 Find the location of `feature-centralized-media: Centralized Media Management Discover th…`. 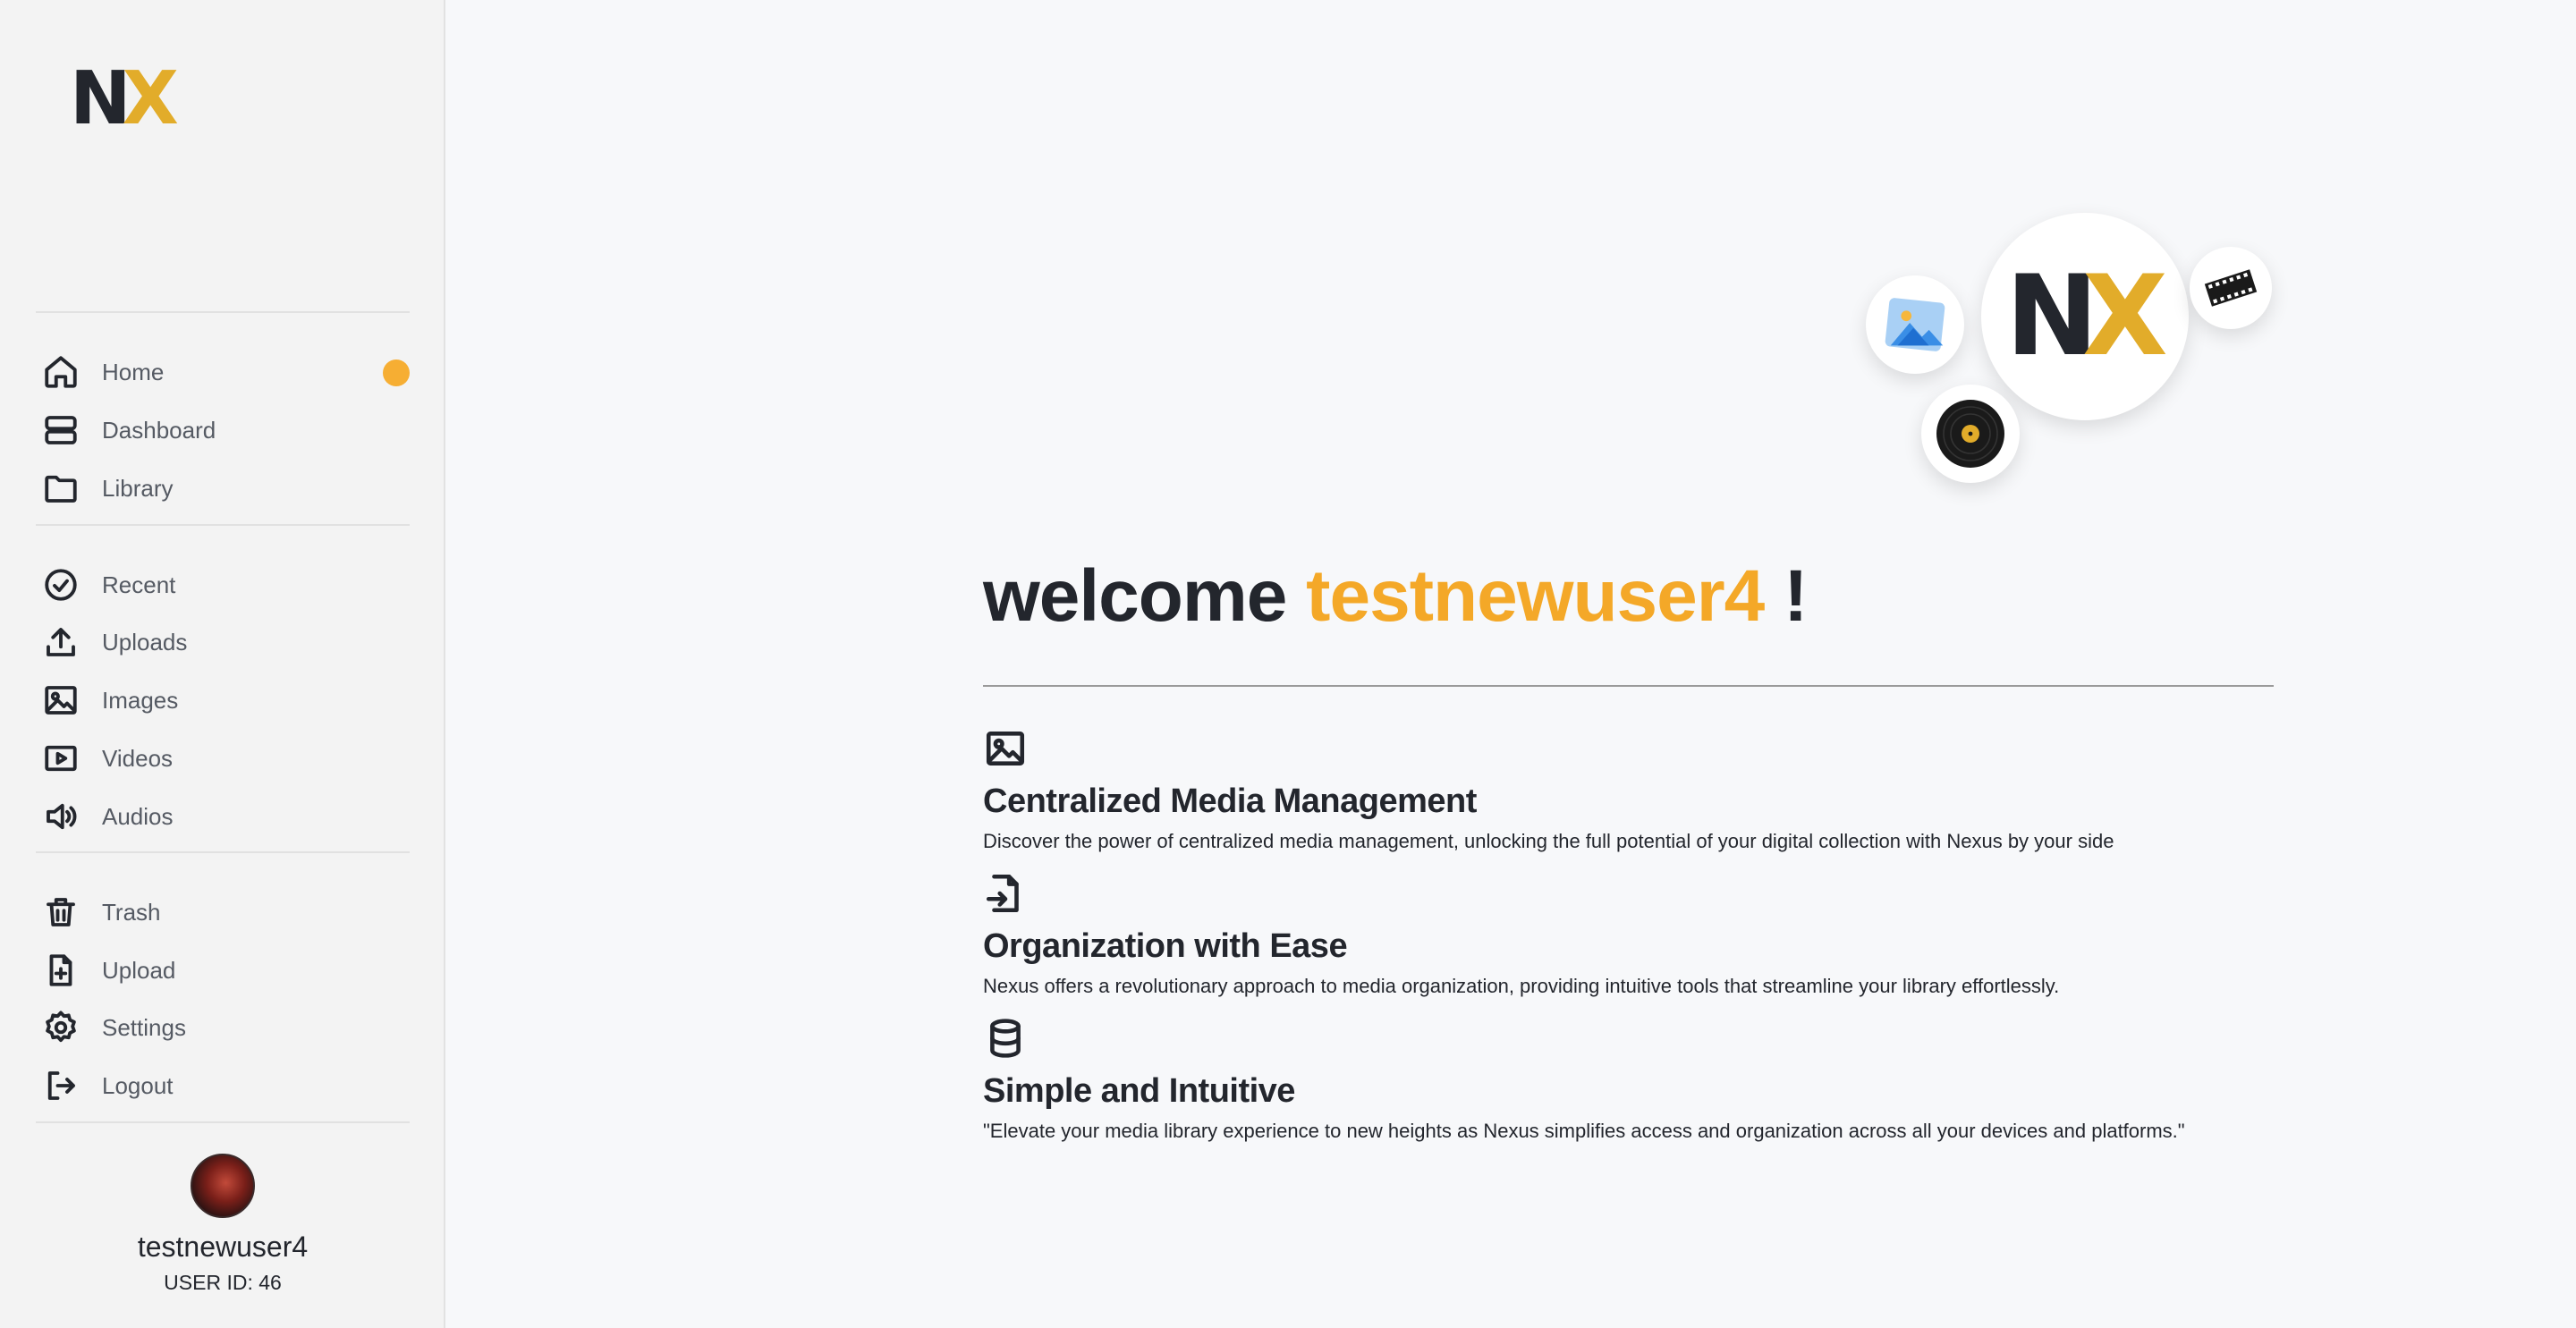

feature-centralized-media: Centralized Media Management Discover th… is located at coordinates (1654, 789).